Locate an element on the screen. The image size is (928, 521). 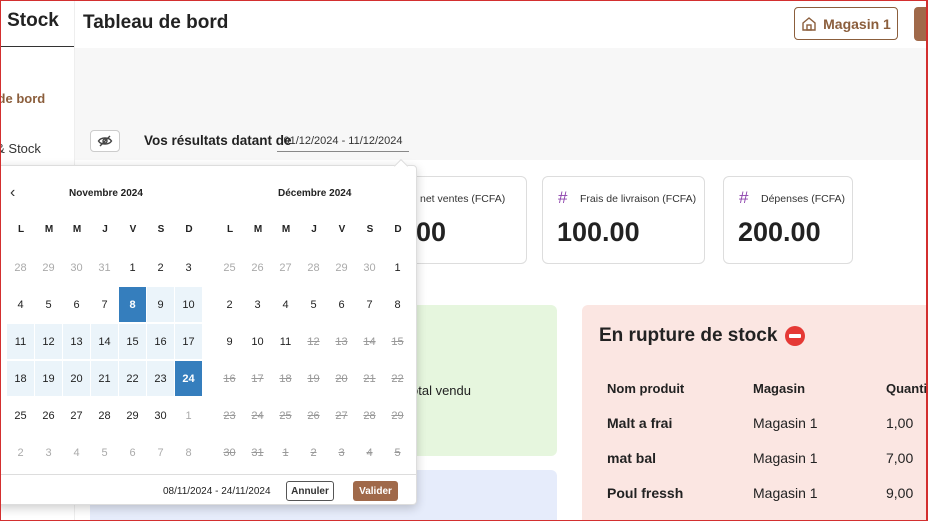
results-label: Vos résultats datant de is located at coordinates (218, 140).